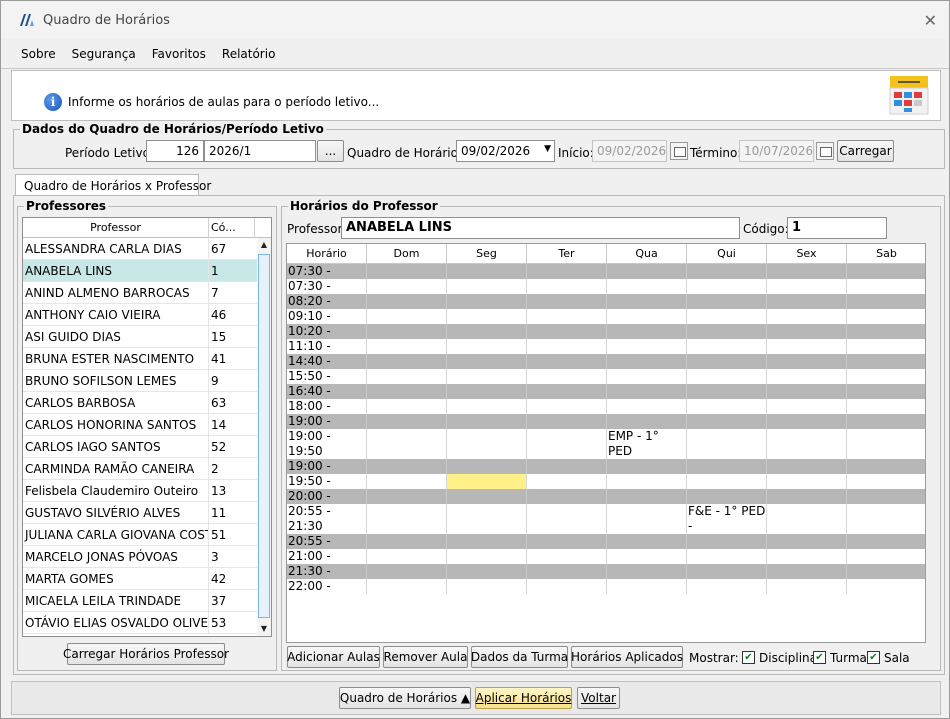  I want to click on menu-relatorio: Relatório, so click(249, 54).